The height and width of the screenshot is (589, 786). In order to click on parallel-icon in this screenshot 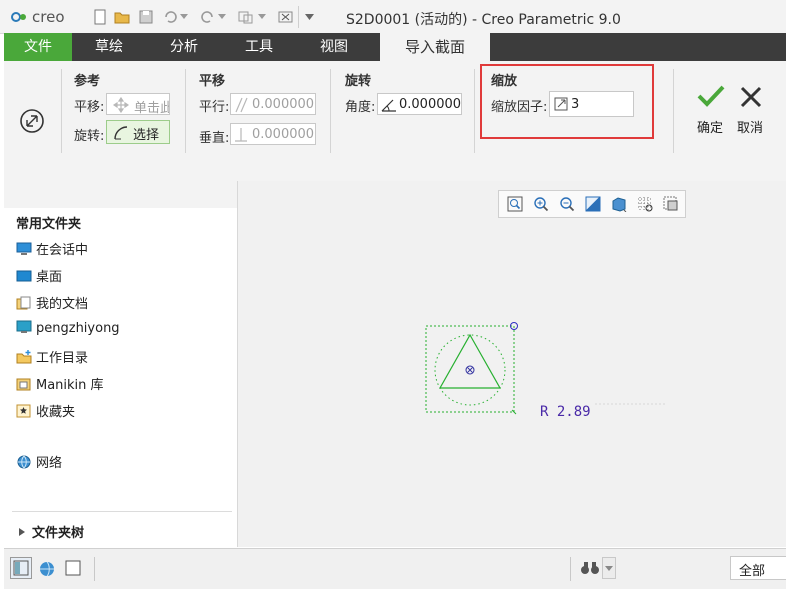, I will do `click(241, 105)`.